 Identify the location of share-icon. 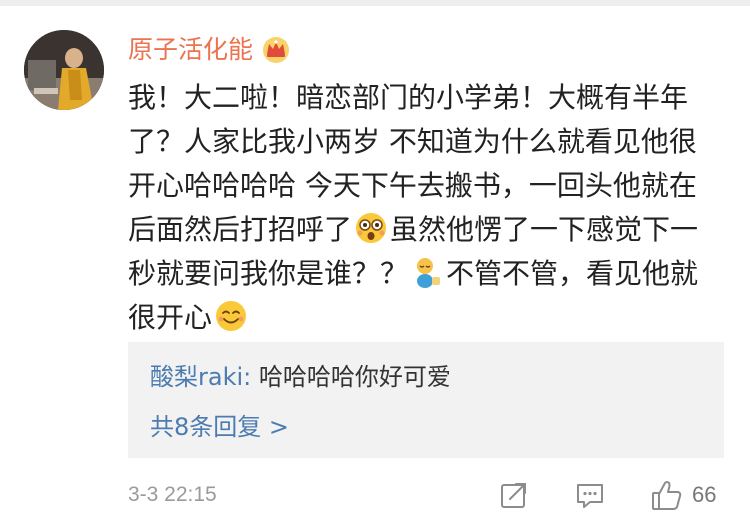
(514, 495).